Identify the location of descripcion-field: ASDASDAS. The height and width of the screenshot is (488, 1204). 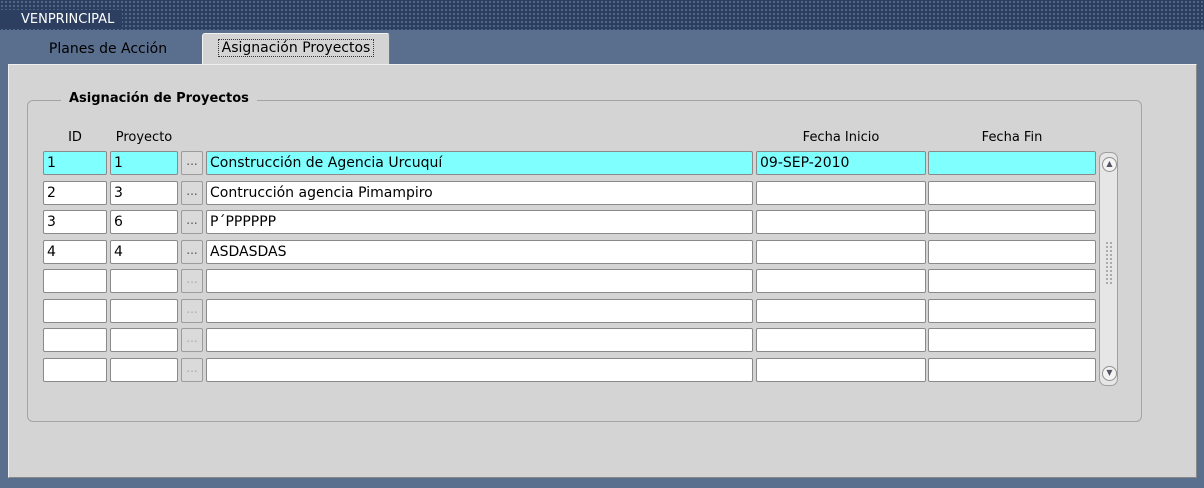
(479, 252).